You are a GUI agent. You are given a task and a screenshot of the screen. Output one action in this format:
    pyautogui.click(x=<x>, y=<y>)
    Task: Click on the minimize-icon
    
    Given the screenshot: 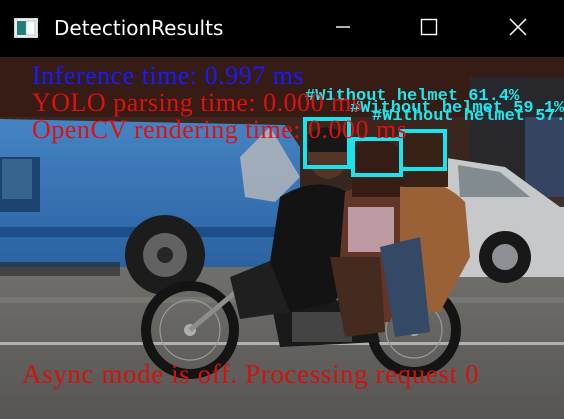 What is the action you would take?
    pyautogui.click(x=343, y=29)
    